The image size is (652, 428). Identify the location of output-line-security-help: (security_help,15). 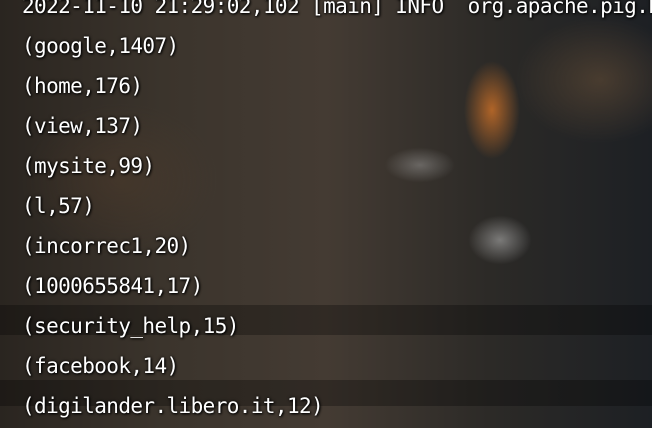
(130, 326).